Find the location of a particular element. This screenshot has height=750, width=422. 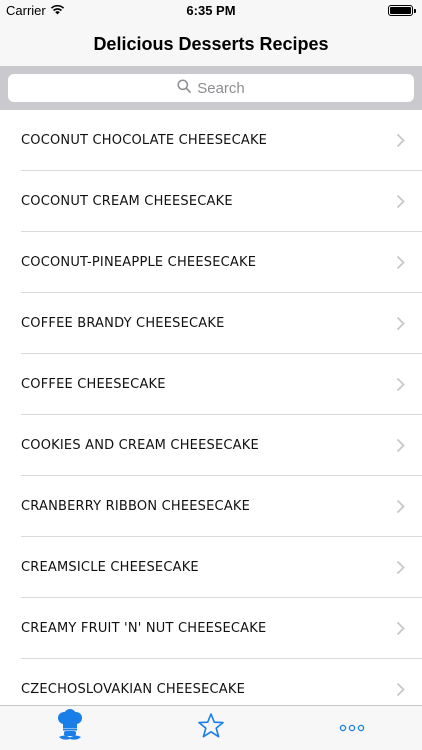

list-item: COCONUT CHOCOLATE CHEESECAKE is located at coordinates (211, 140).